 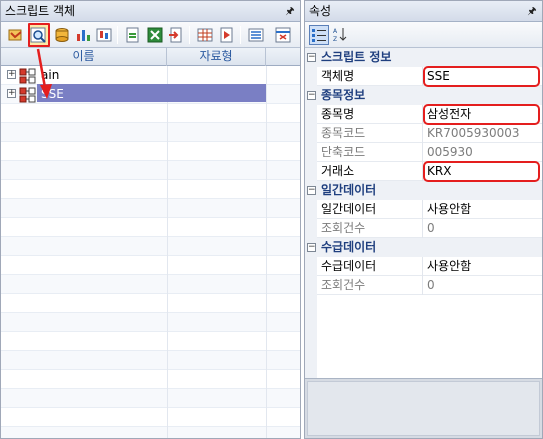 What do you see at coordinates (356, 57) in the screenshot?
I see `category-label: 스크립트 정보` at bounding box center [356, 57].